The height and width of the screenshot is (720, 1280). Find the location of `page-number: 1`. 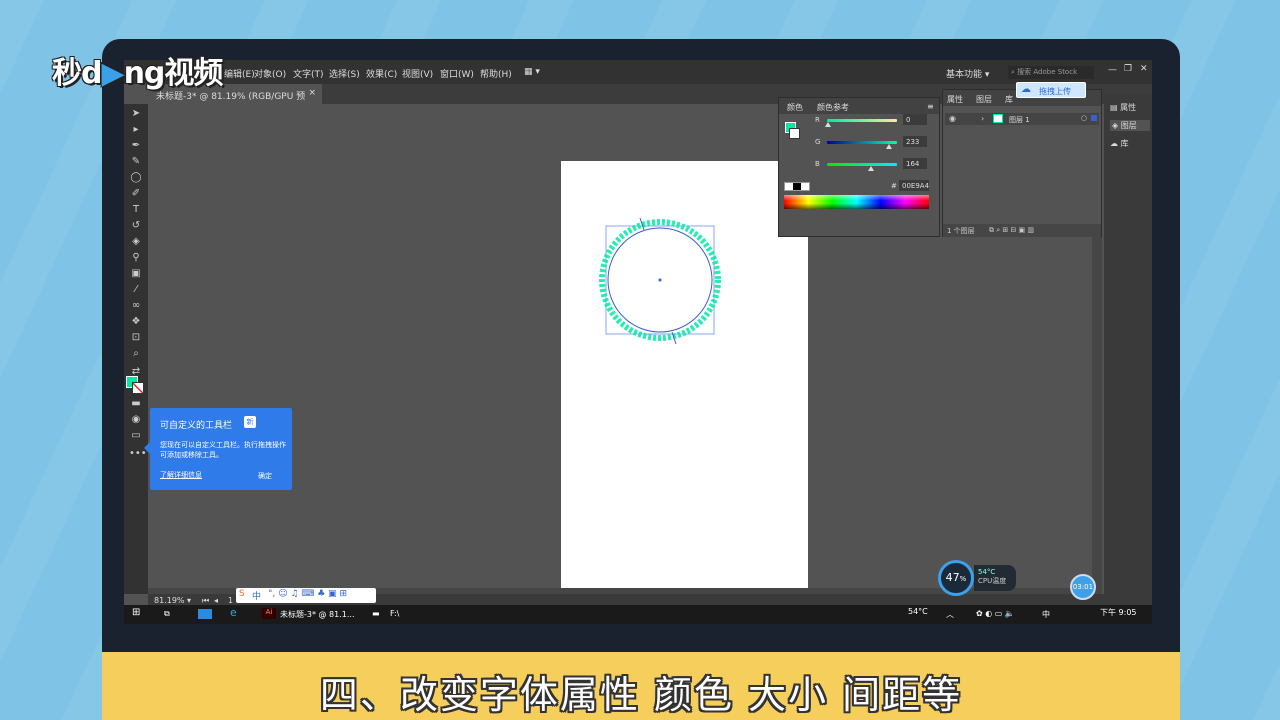

page-number: 1 is located at coordinates (230, 600).